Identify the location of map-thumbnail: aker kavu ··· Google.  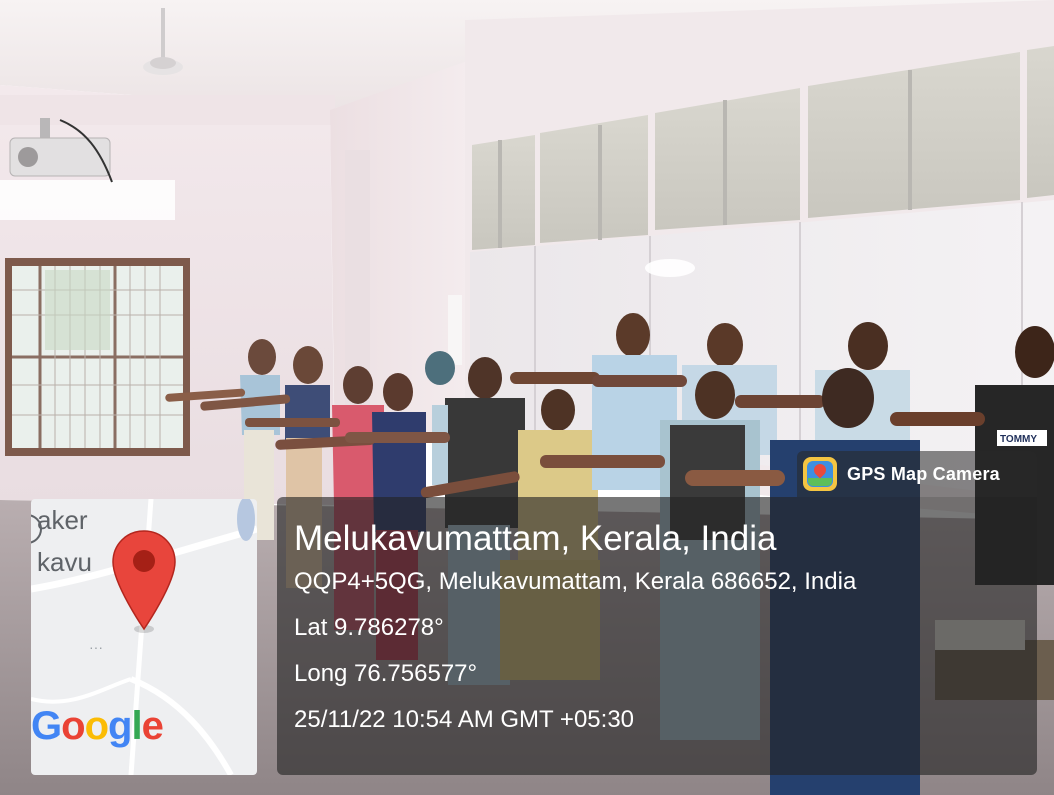
(144, 637).